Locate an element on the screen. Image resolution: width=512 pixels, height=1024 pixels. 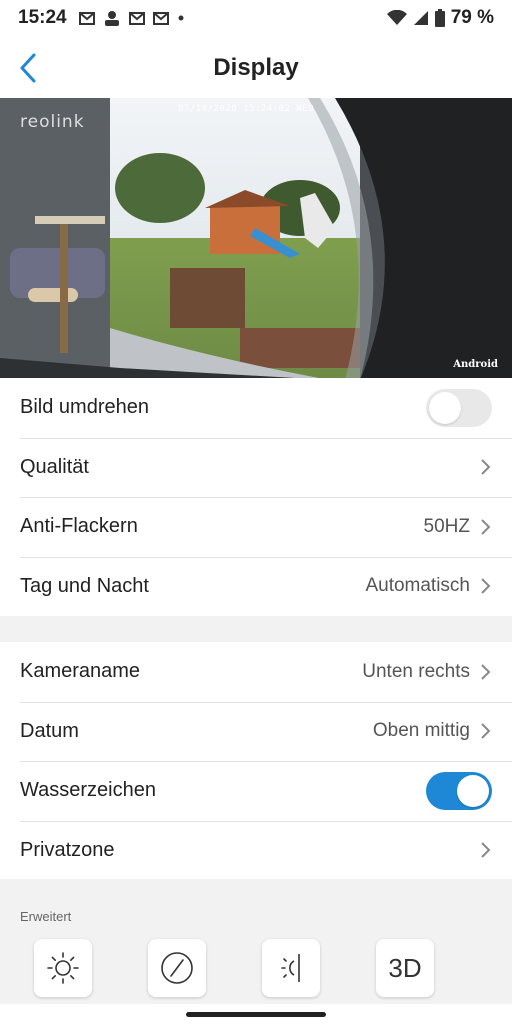
setting-value: Unten rechts is located at coordinates (416, 671).